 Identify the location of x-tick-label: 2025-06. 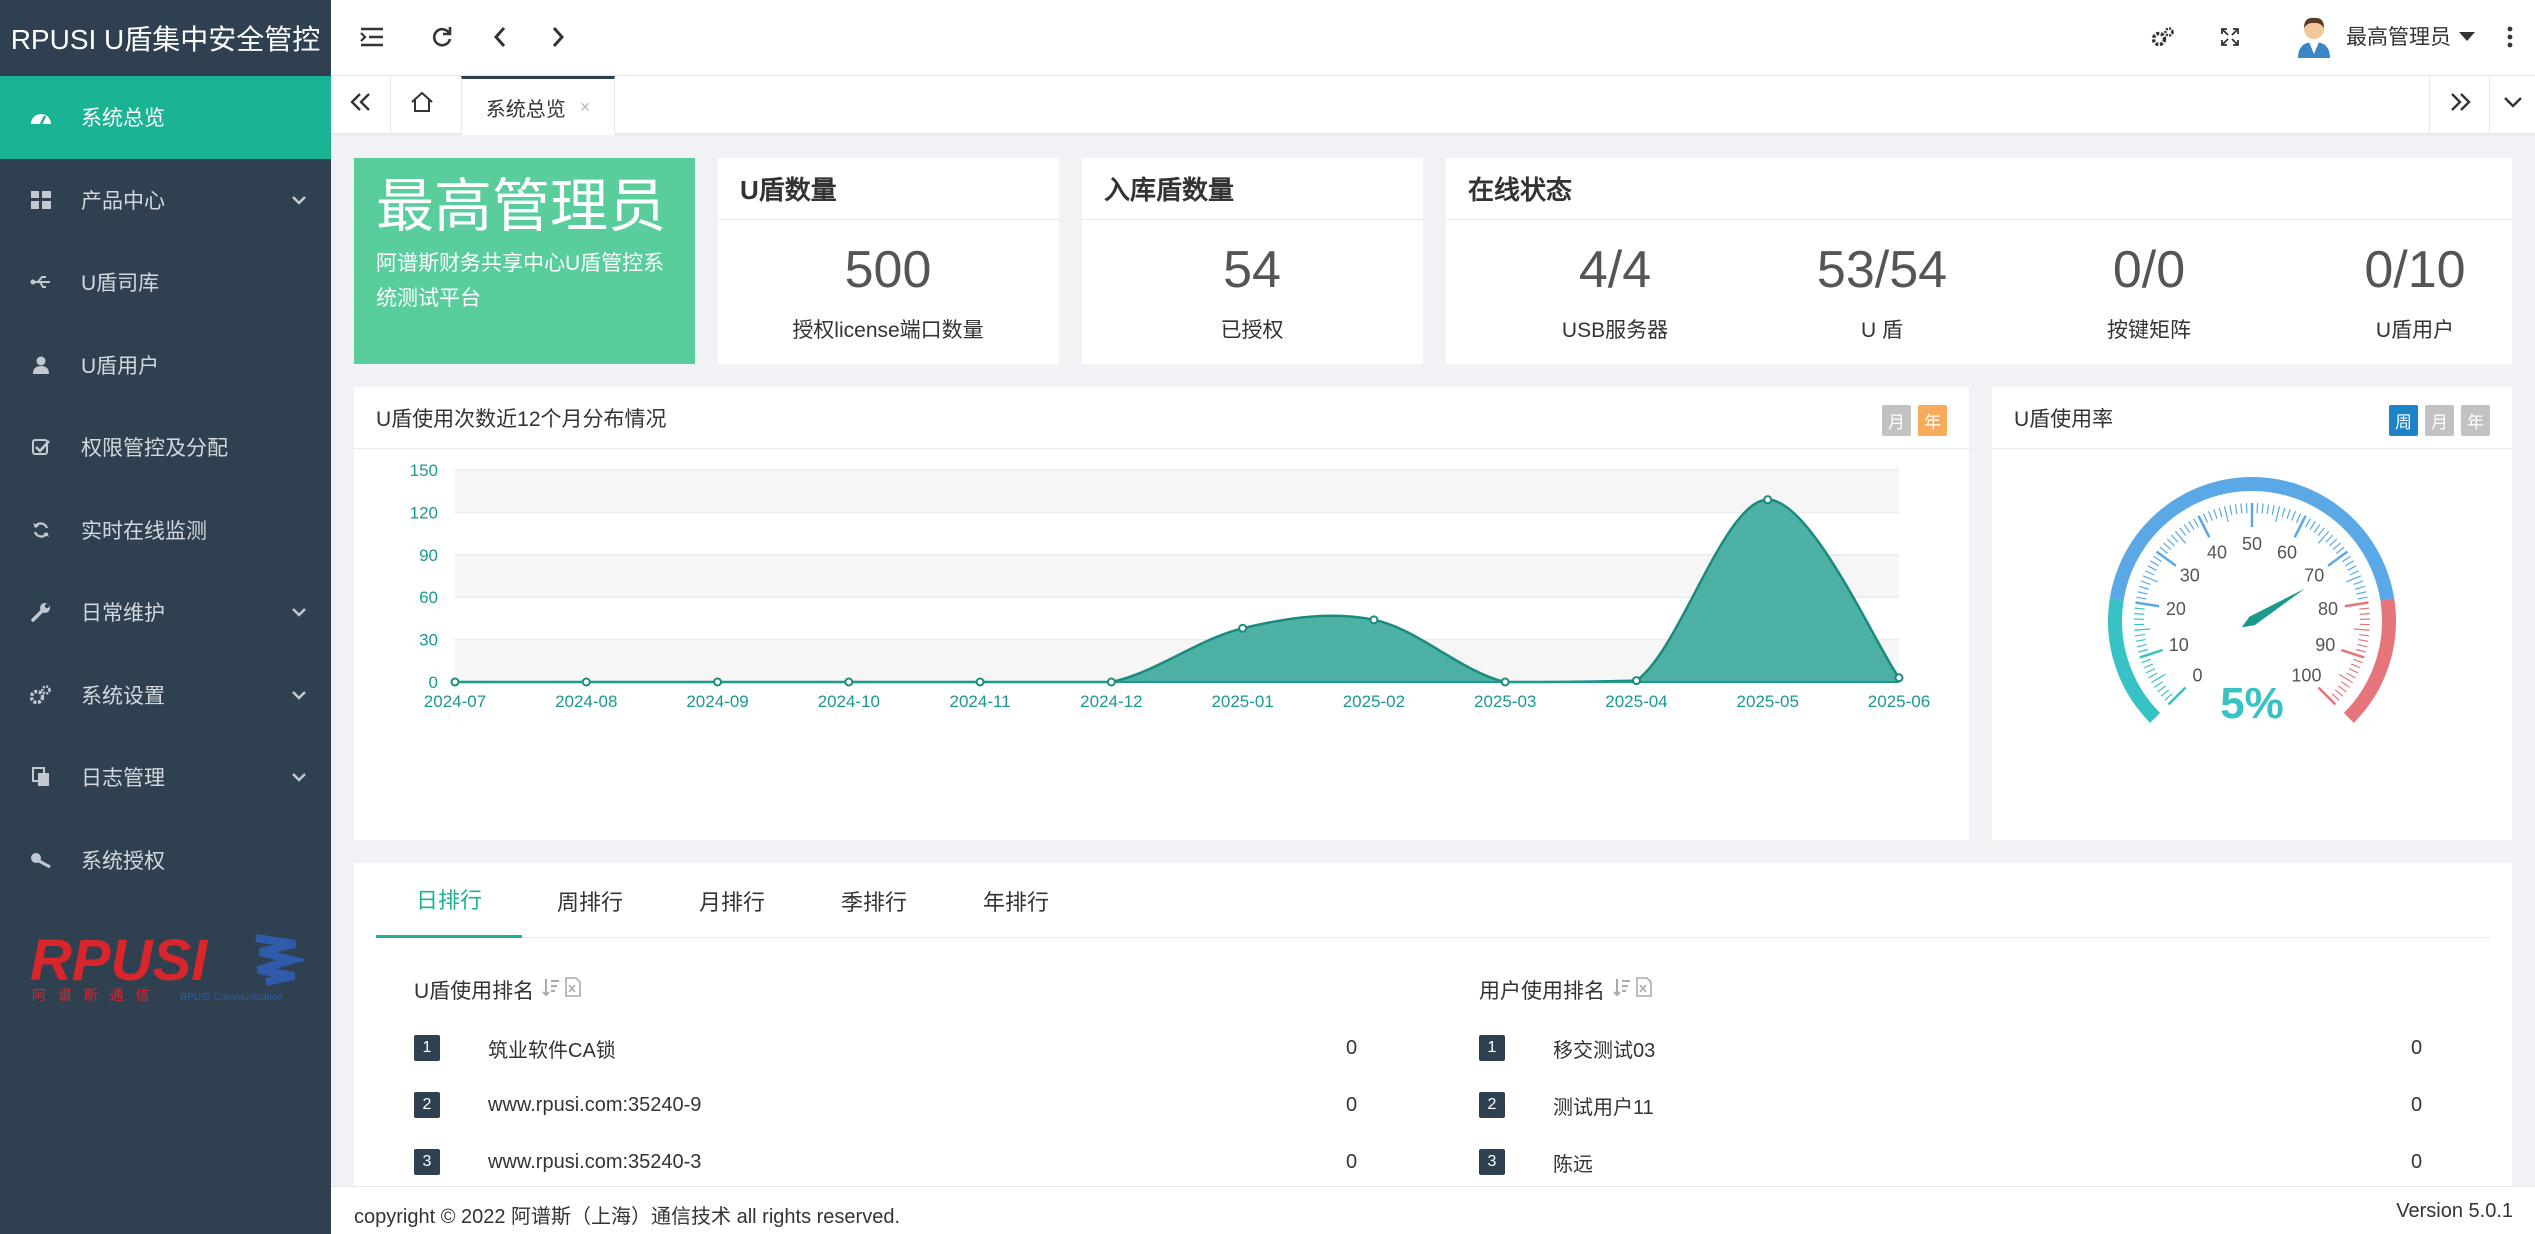
(1899, 701).